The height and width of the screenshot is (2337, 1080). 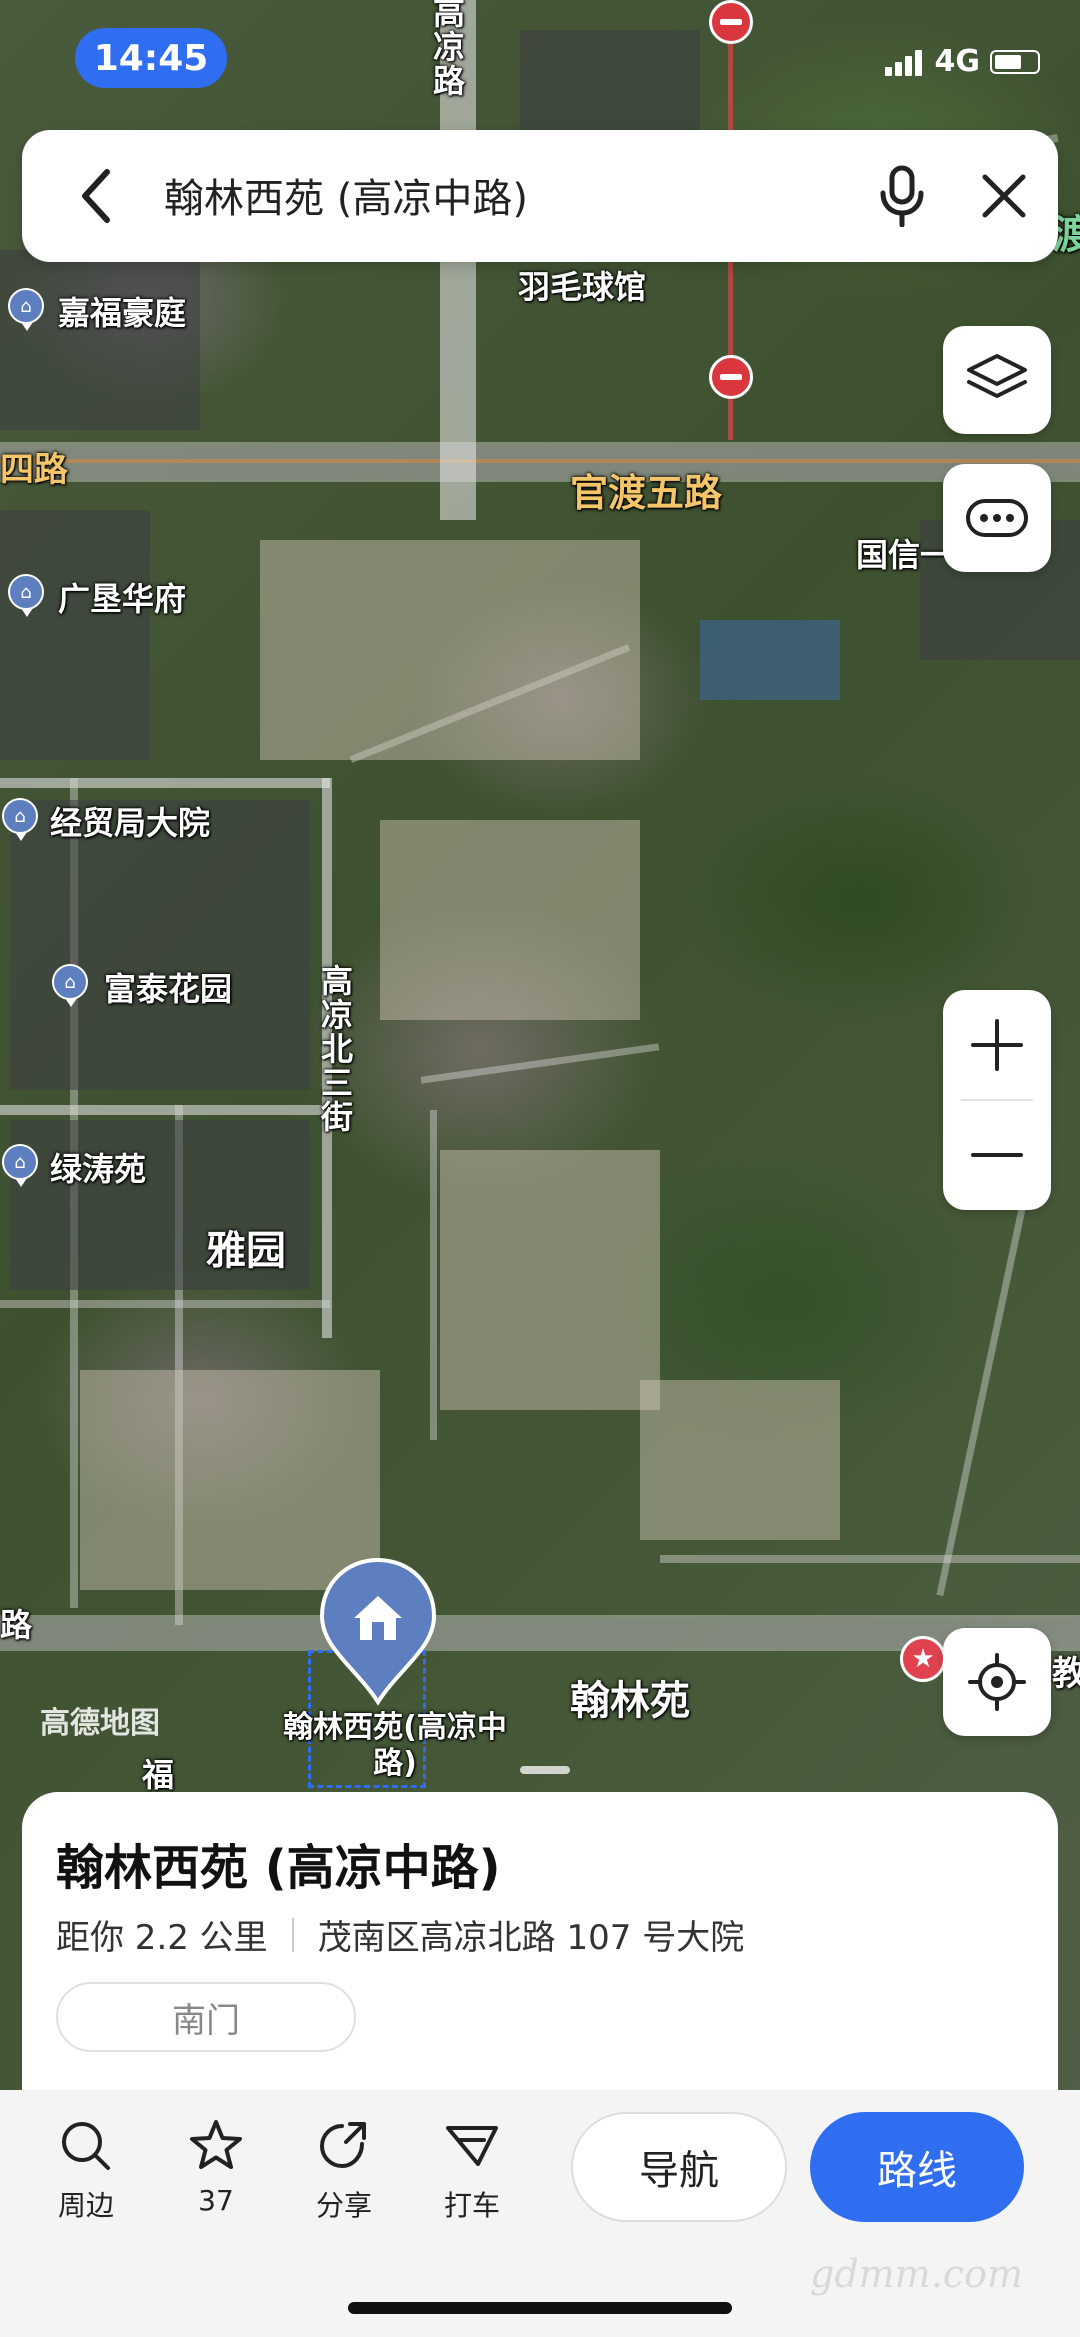 I want to click on place-distance: 距你 2.2 公里, so click(x=162, y=1938).